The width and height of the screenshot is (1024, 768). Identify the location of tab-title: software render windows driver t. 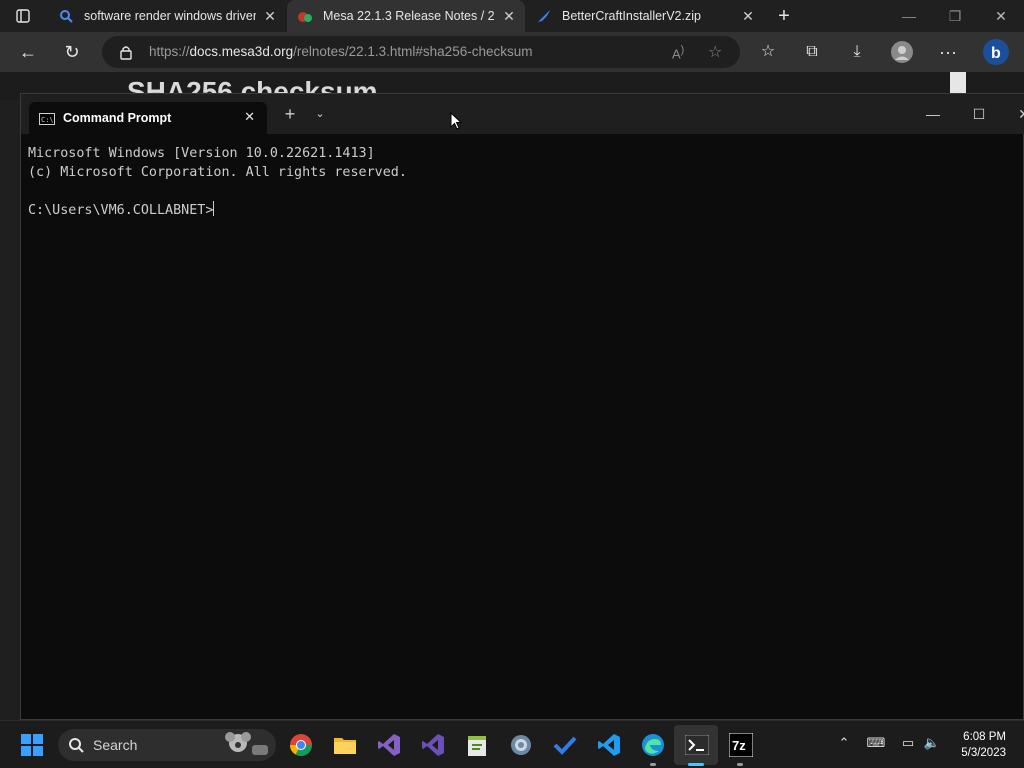
(170, 16).